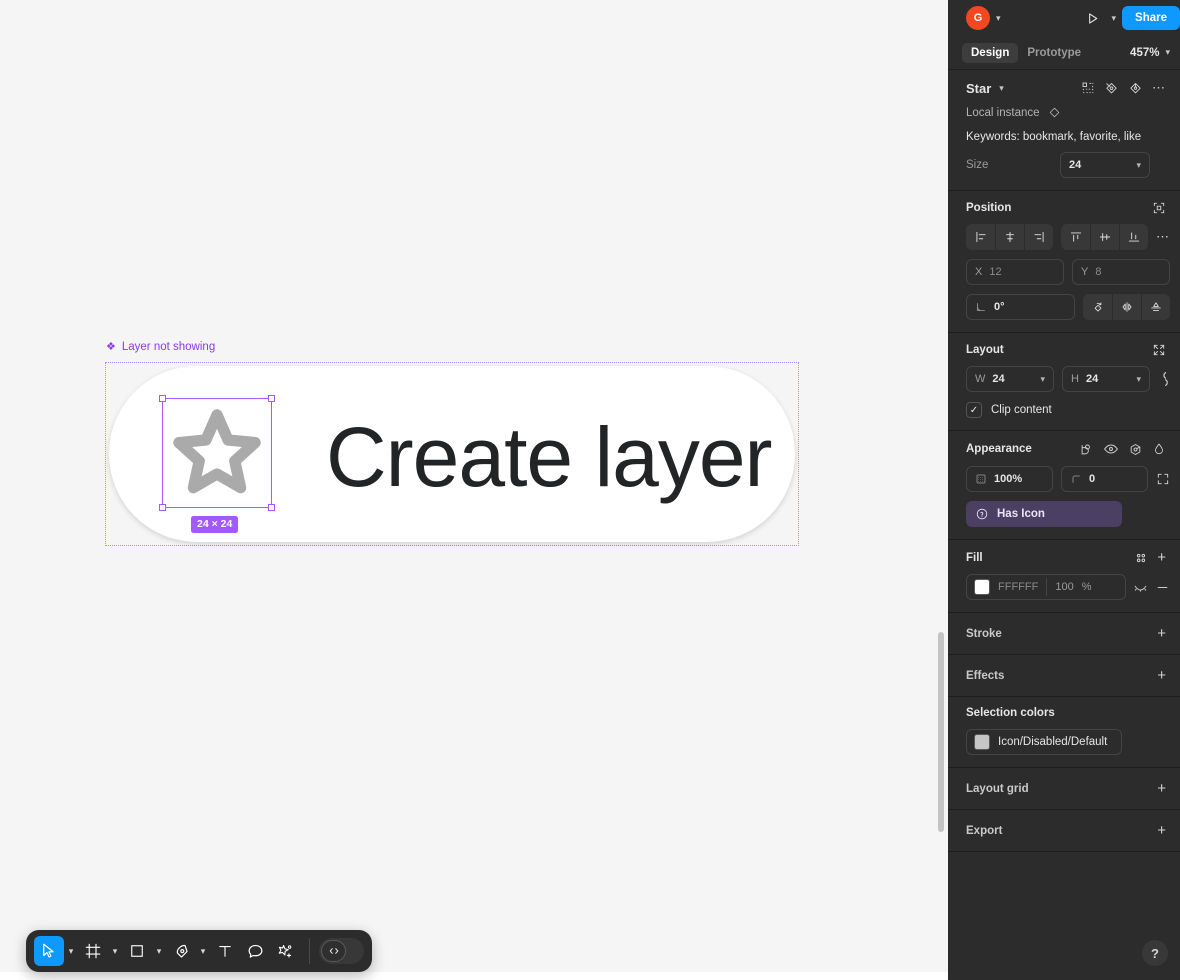 This screenshot has width=1180, height=980. What do you see at coordinates (1155, 307) in the screenshot?
I see `flip-vertical-button` at bounding box center [1155, 307].